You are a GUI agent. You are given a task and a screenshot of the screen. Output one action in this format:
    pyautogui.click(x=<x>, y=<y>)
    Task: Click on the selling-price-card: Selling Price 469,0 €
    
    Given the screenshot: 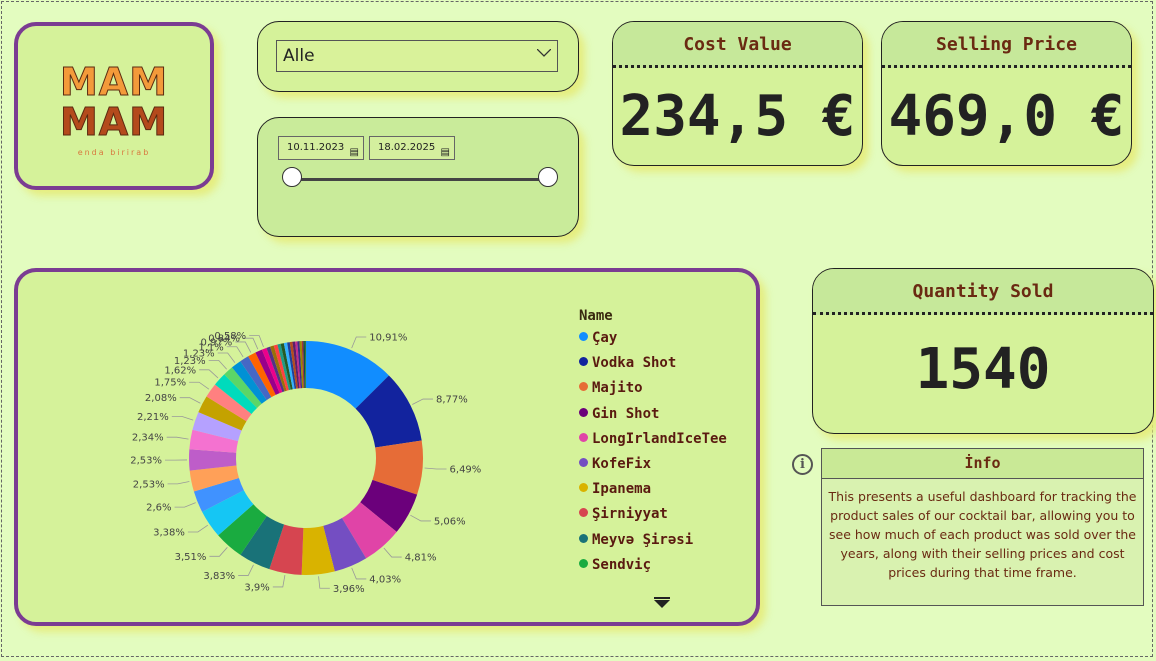 What is the action you would take?
    pyautogui.click(x=1006, y=93)
    